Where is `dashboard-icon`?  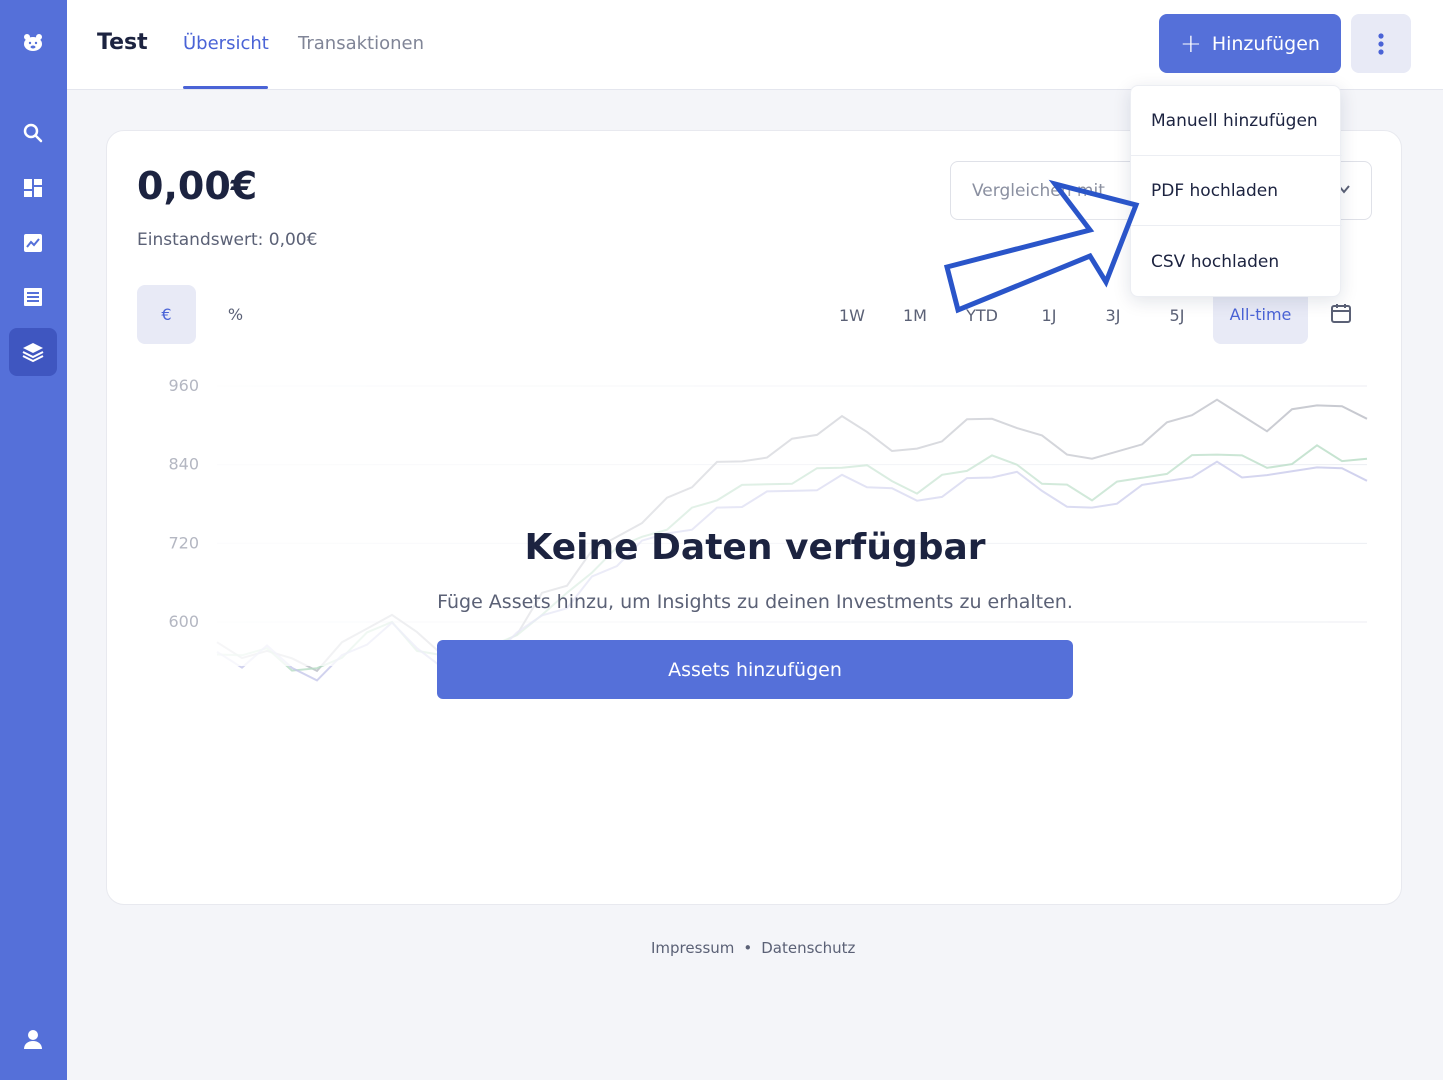
dashboard-icon is located at coordinates (33, 188).